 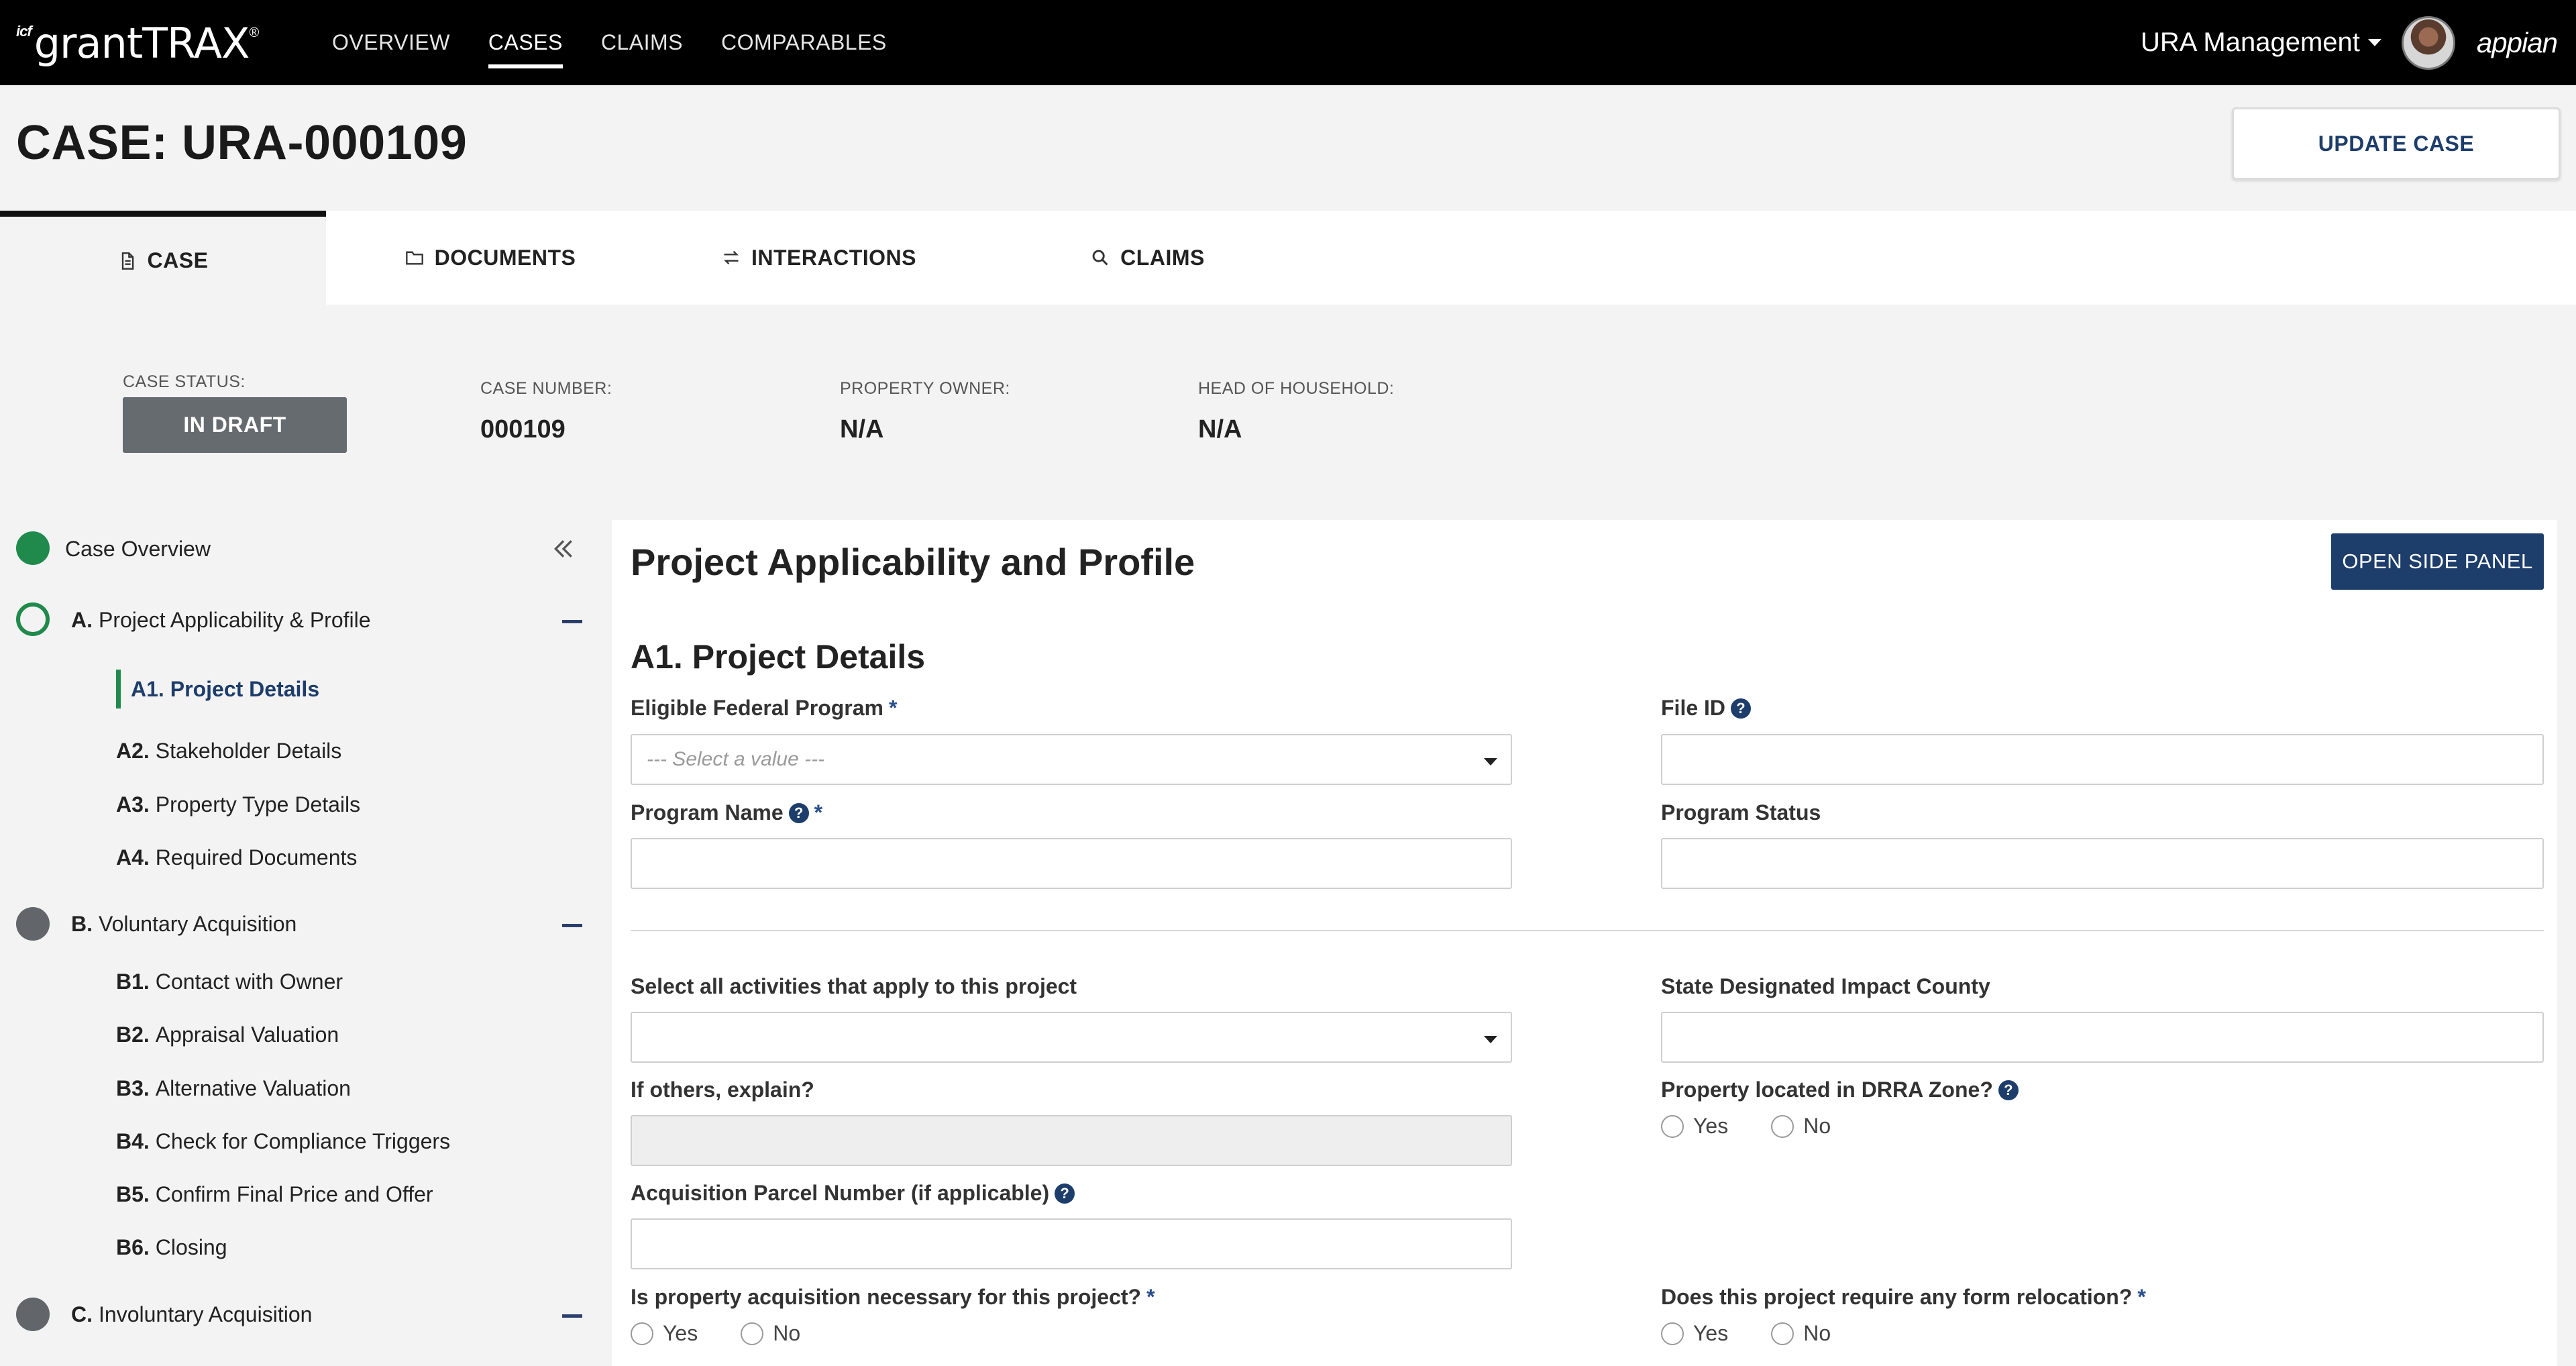 I want to click on nav-overview: OVERVIEW, so click(x=391, y=42).